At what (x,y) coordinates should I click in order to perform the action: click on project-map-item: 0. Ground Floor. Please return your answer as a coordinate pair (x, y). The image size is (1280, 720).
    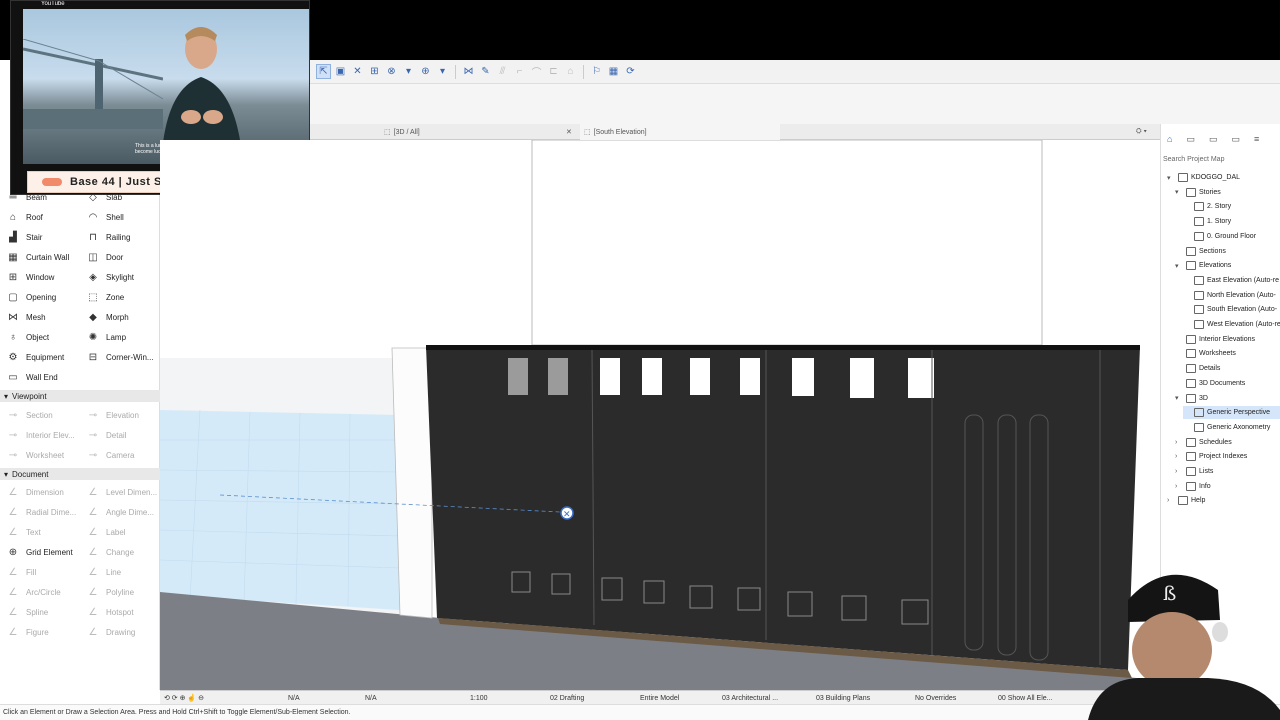
    Looking at the image, I should click on (1219, 236).